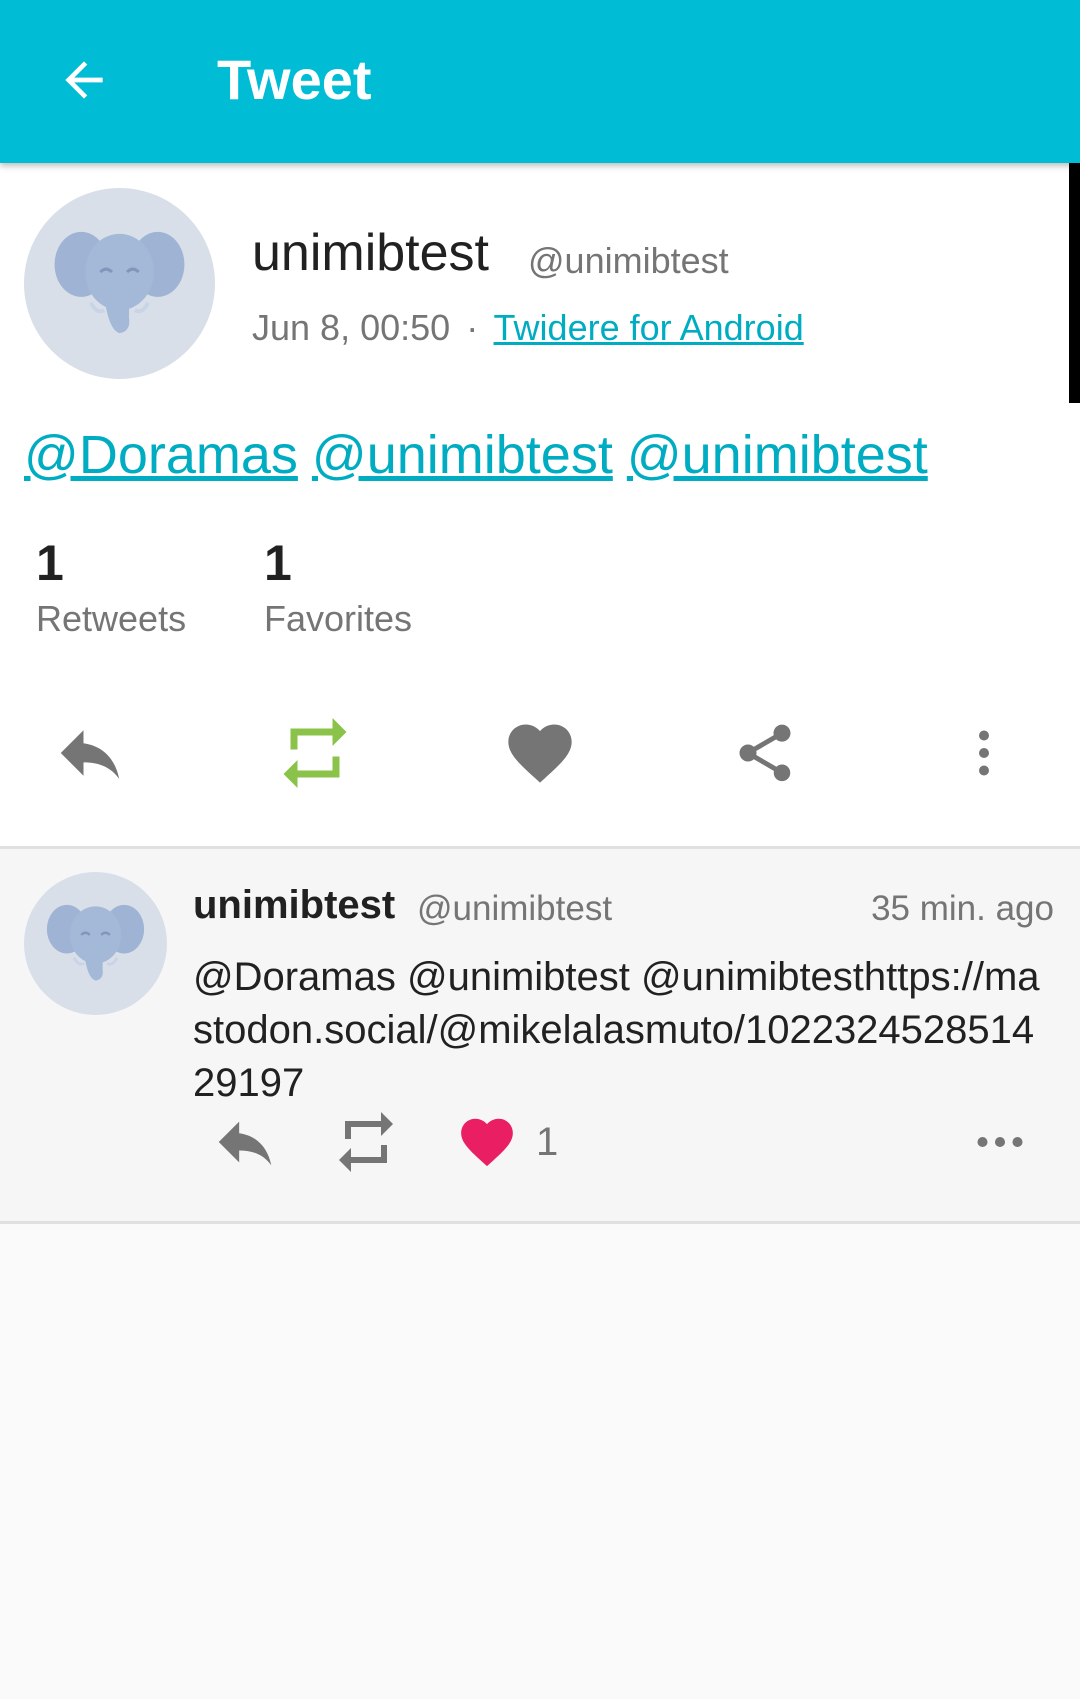  What do you see at coordinates (50, 563) in the screenshot?
I see `retweets-count: 1` at bounding box center [50, 563].